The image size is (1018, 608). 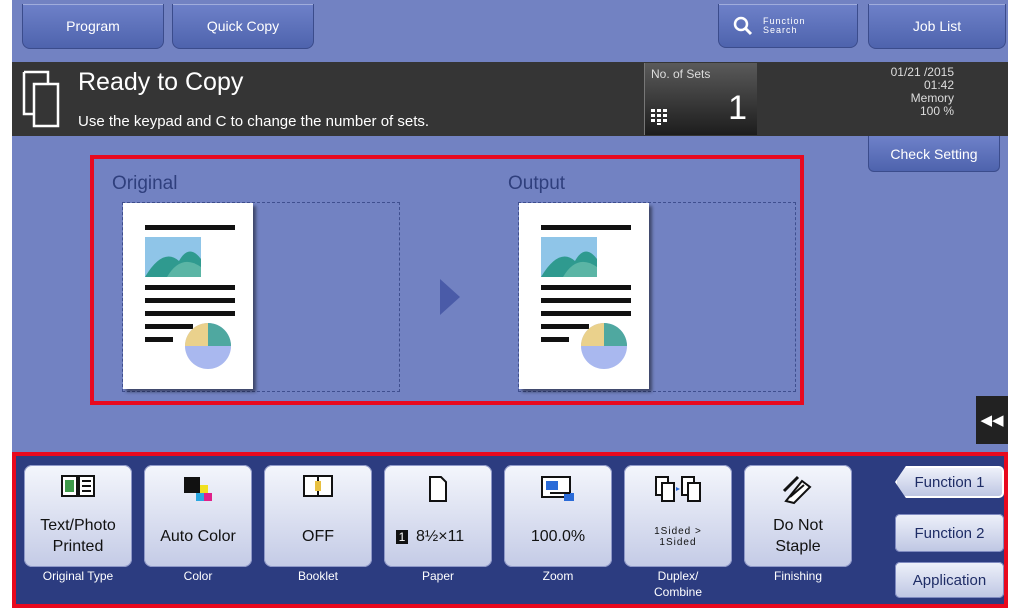 I want to click on check-setting-button: Check Setting, so click(x=934, y=154).